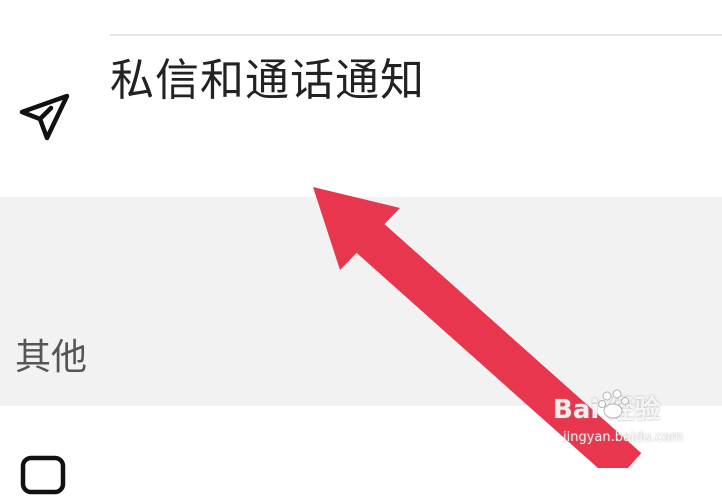 The width and height of the screenshot is (722, 503). What do you see at coordinates (51, 357) in the screenshot?
I see `other-section-header: 其他` at bounding box center [51, 357].